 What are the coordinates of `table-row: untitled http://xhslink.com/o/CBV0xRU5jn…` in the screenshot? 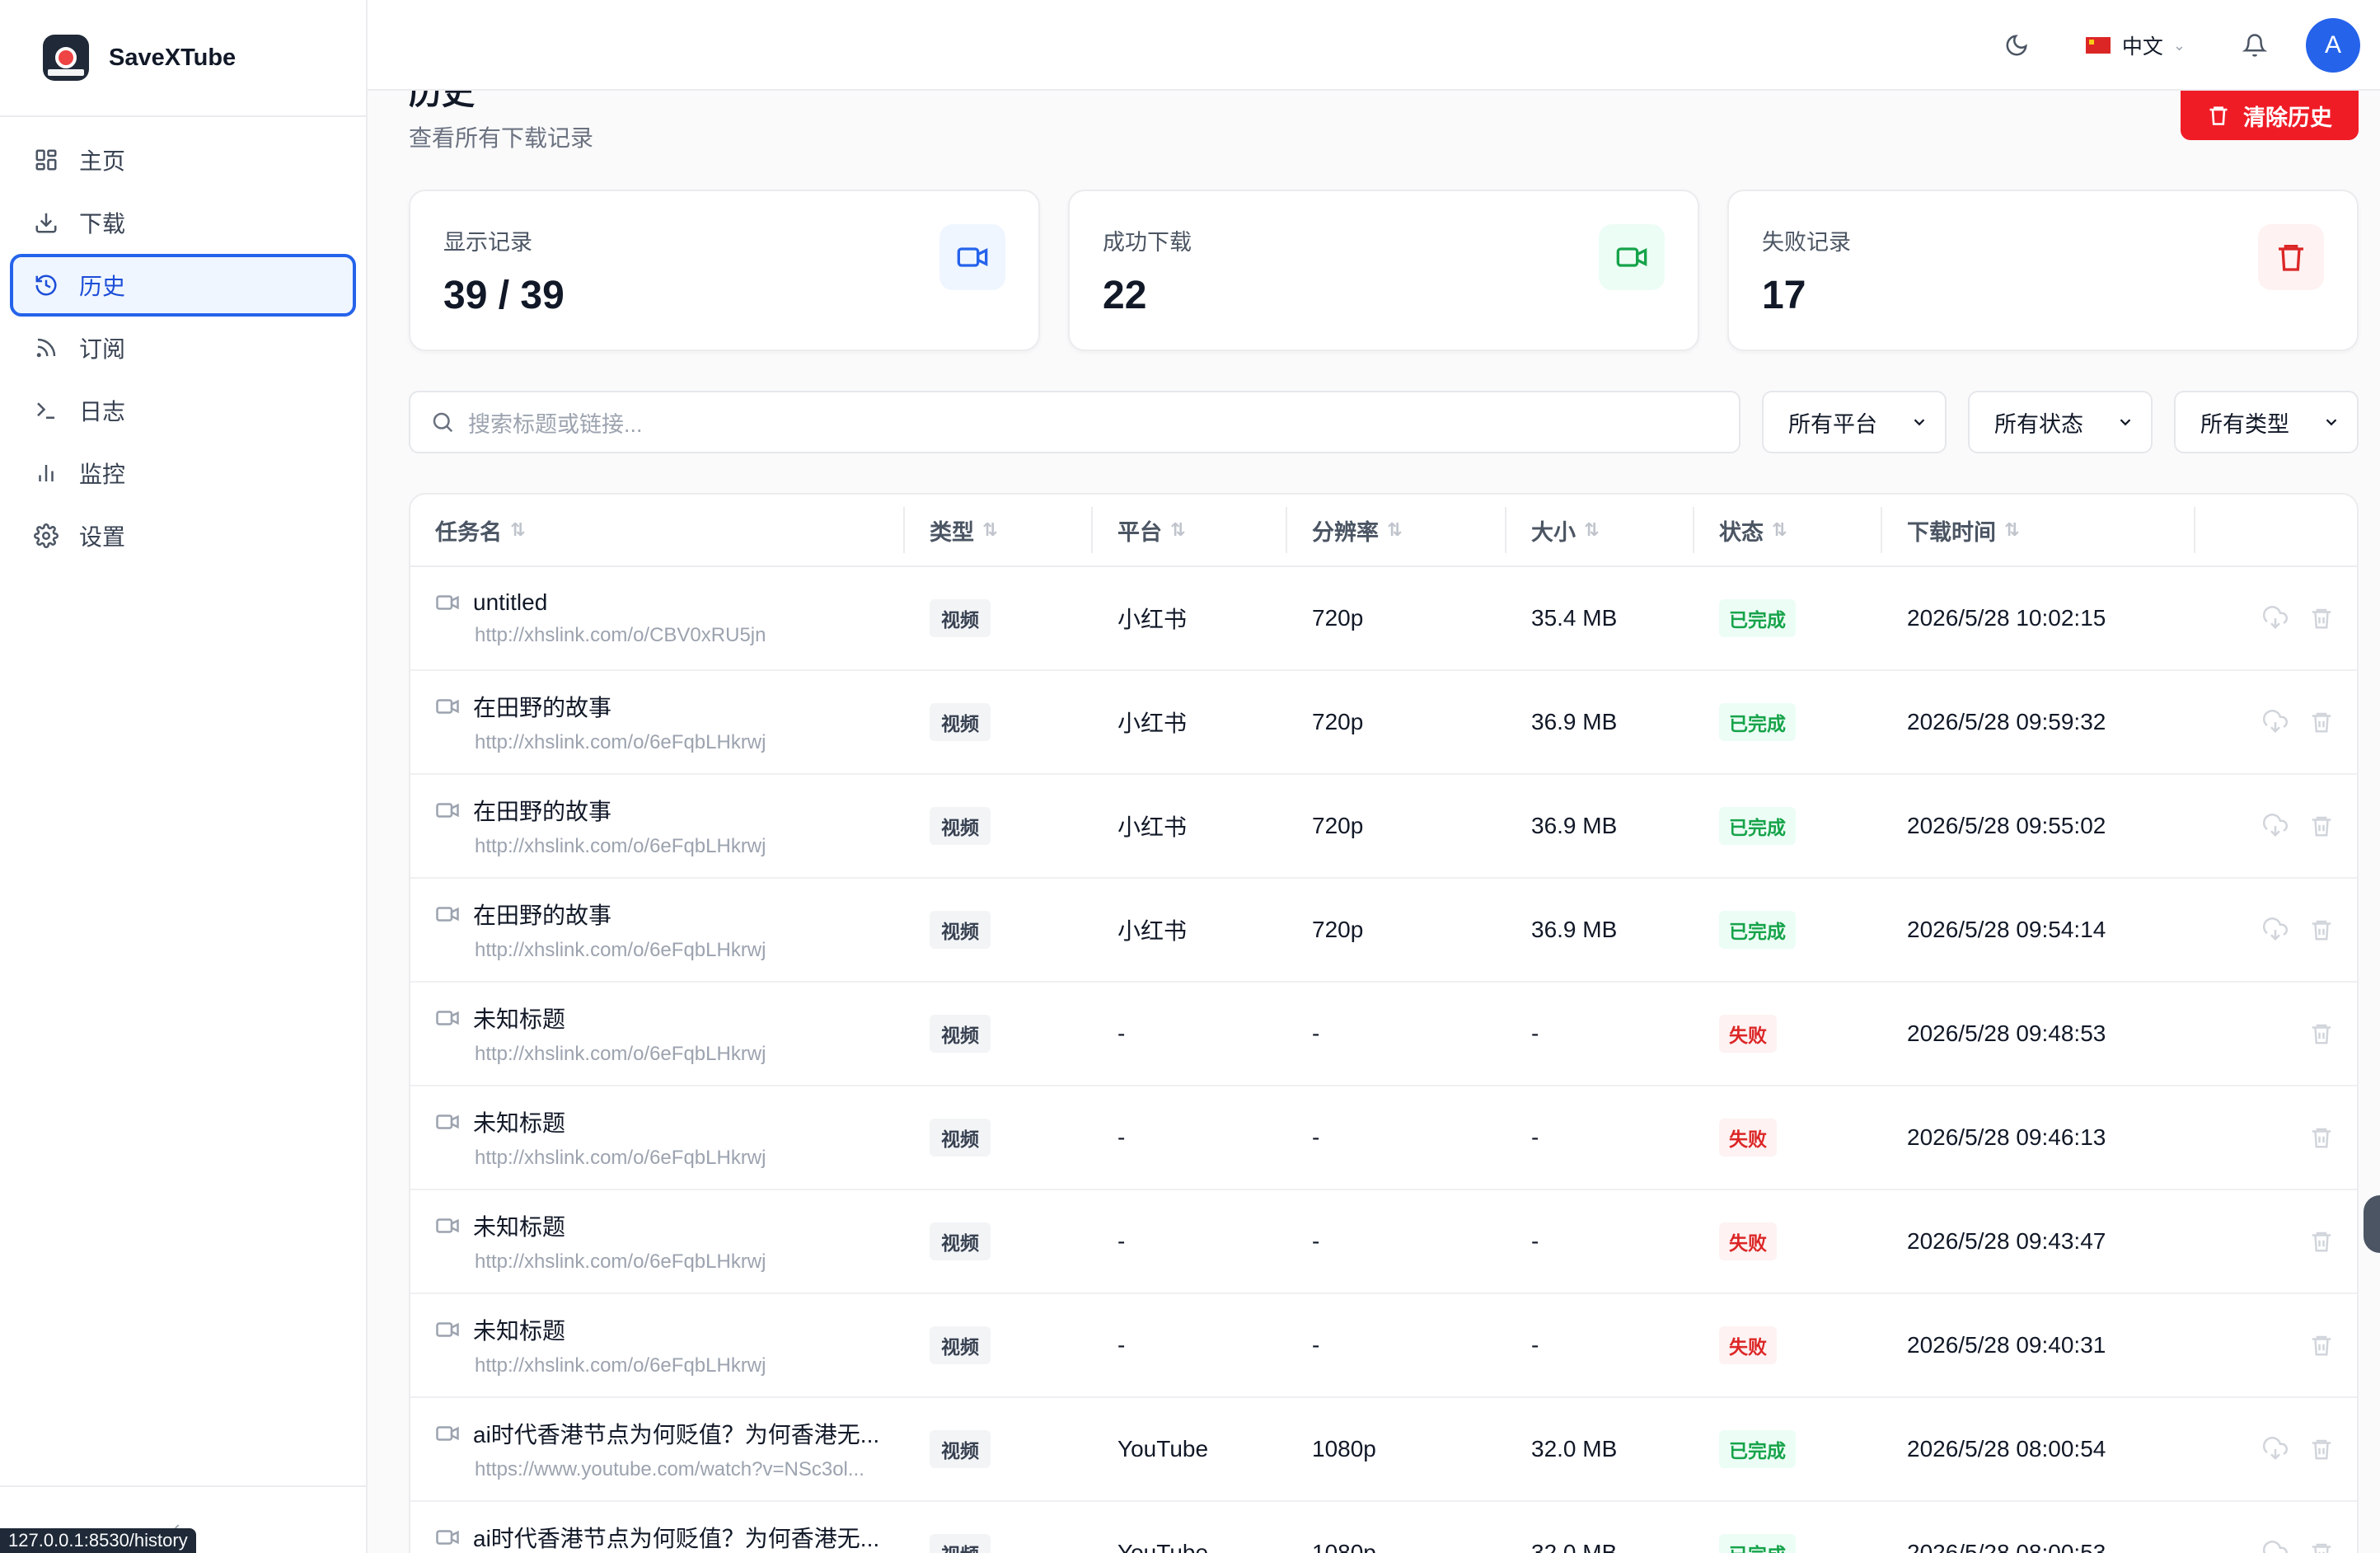 It's located at (1383, 619).